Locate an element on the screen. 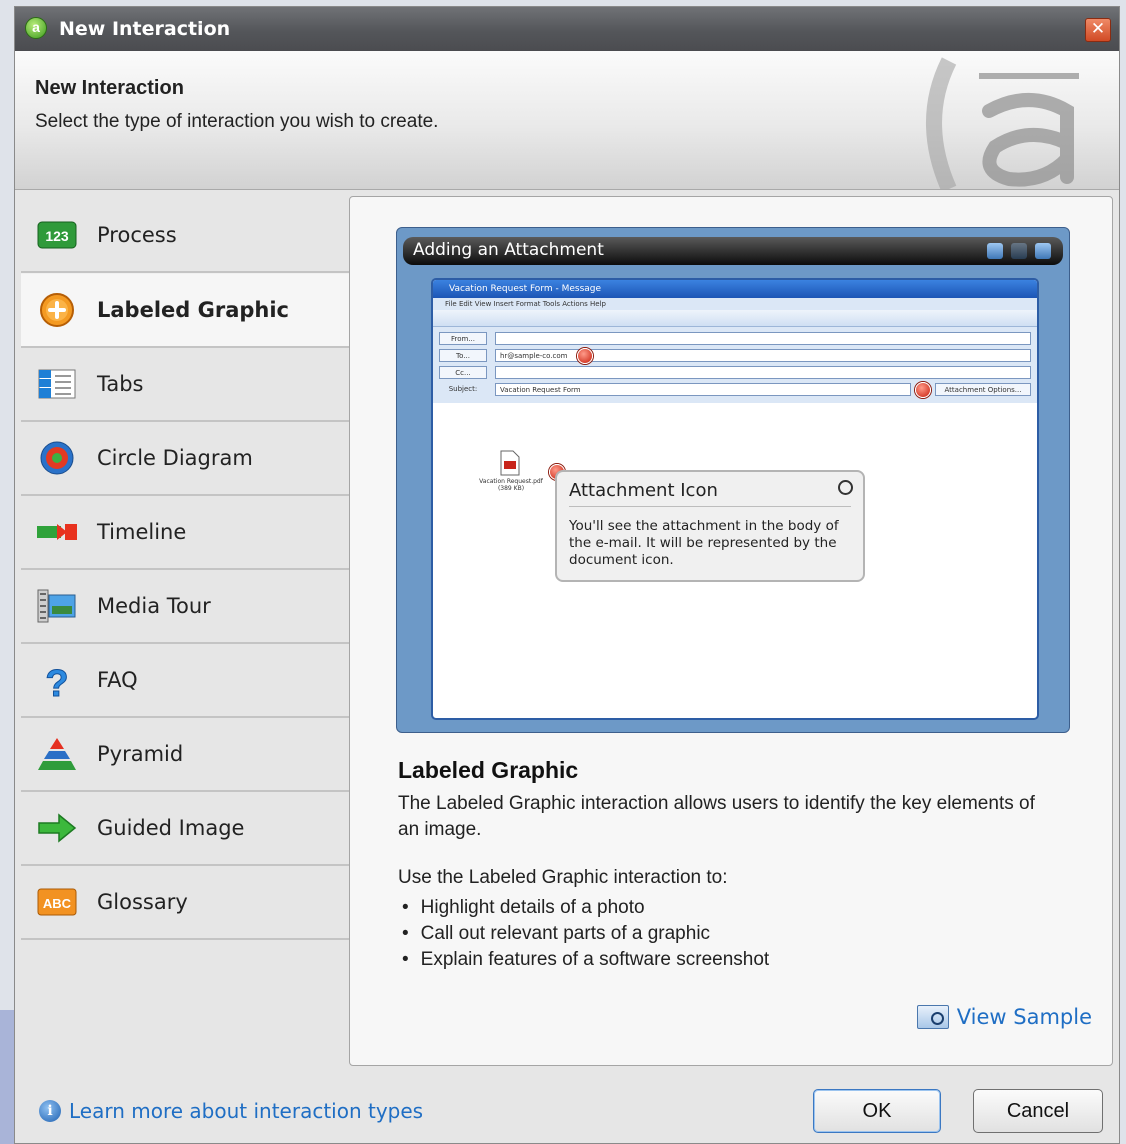 The width and height of the screenshot is (1126, 1144). list-item: Highlight details of a photo is located at coordinates (583, 908).